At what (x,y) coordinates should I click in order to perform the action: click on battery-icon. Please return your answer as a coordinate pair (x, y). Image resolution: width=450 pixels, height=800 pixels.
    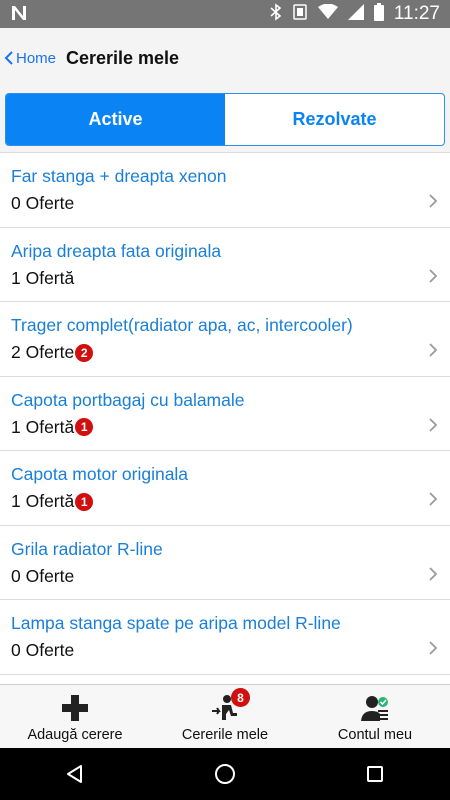
    Looking at the image, I should click on (378, 14).